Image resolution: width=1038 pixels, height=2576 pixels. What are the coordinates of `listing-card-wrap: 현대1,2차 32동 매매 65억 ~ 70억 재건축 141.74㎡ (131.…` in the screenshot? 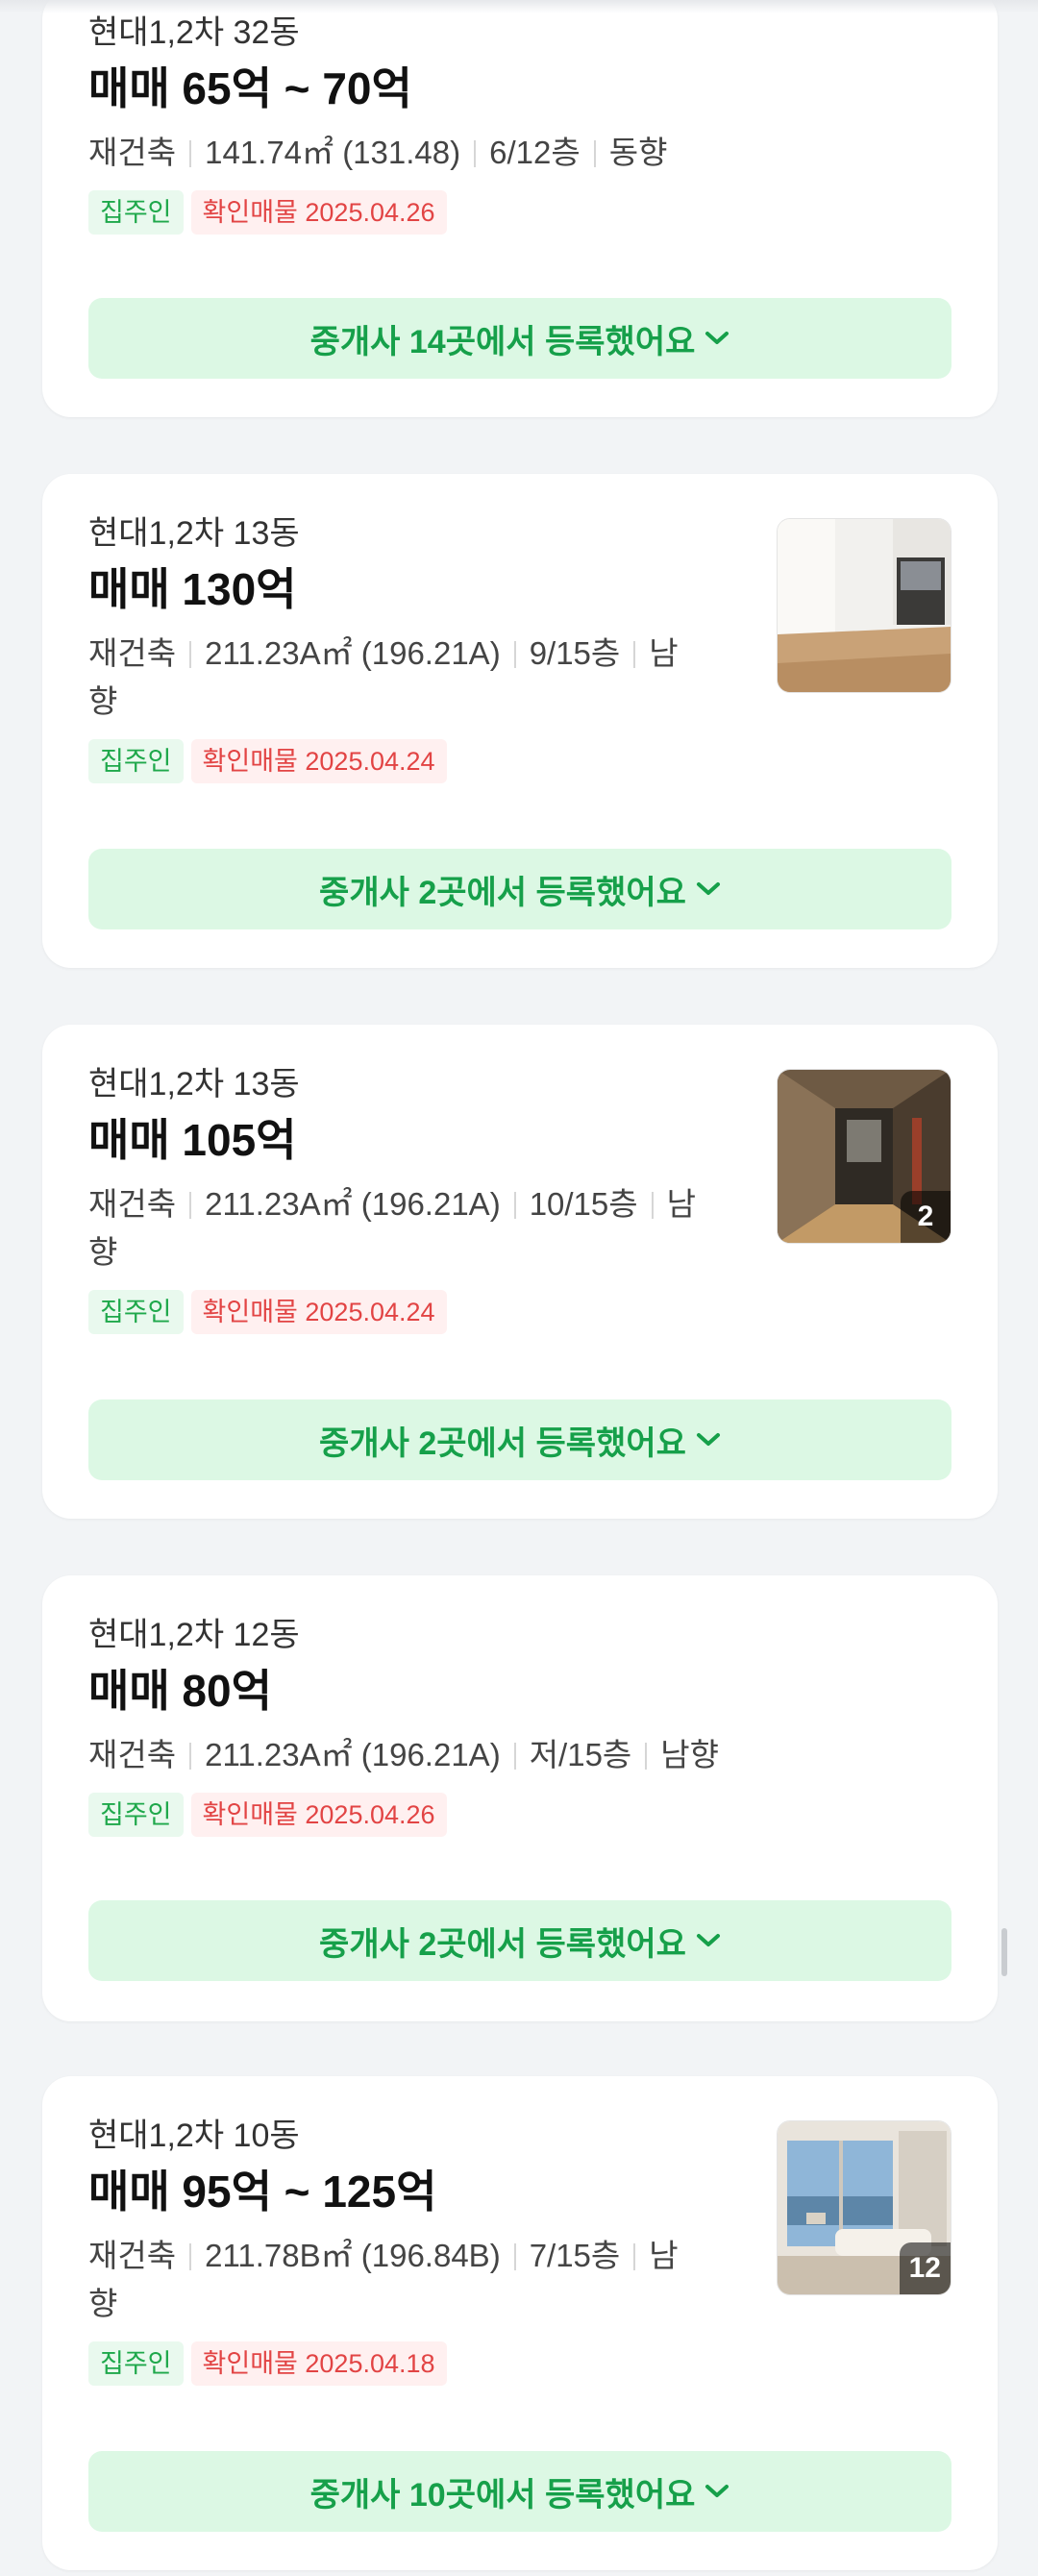 It's located at (520, 208).